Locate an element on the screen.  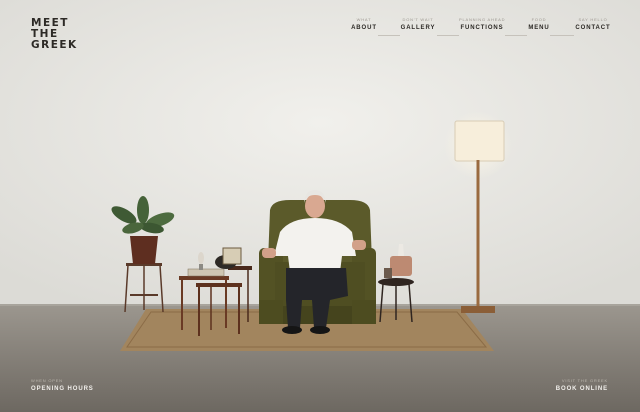
nav-sub-label: FOOD is located at coordinates (539, 19).